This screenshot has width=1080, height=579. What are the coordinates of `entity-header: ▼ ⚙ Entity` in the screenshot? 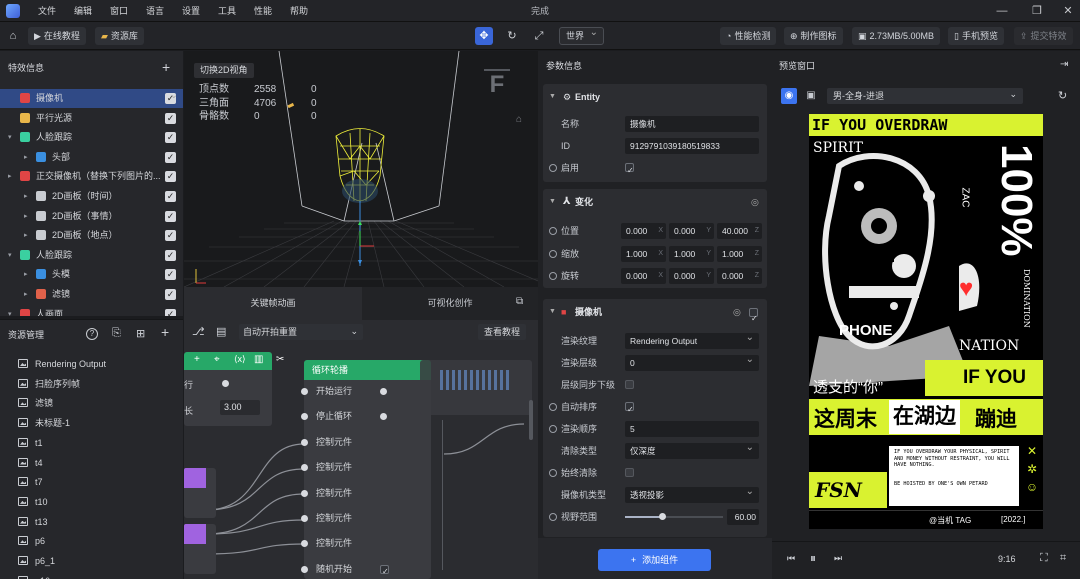 It's located at (655, 97).